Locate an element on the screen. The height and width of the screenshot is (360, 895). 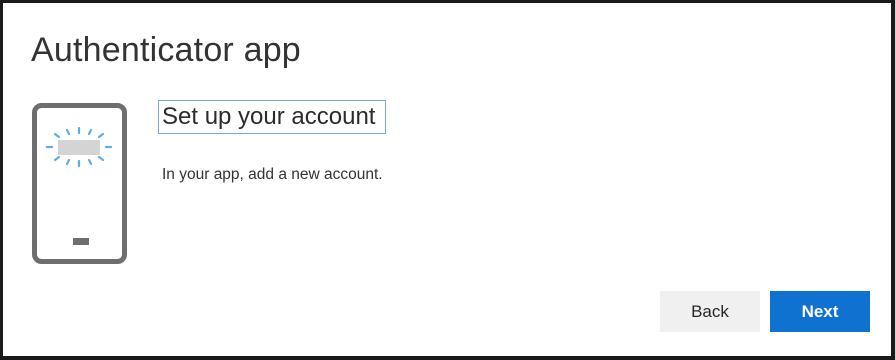
next-button: Next is located at coordinates (820, 311).